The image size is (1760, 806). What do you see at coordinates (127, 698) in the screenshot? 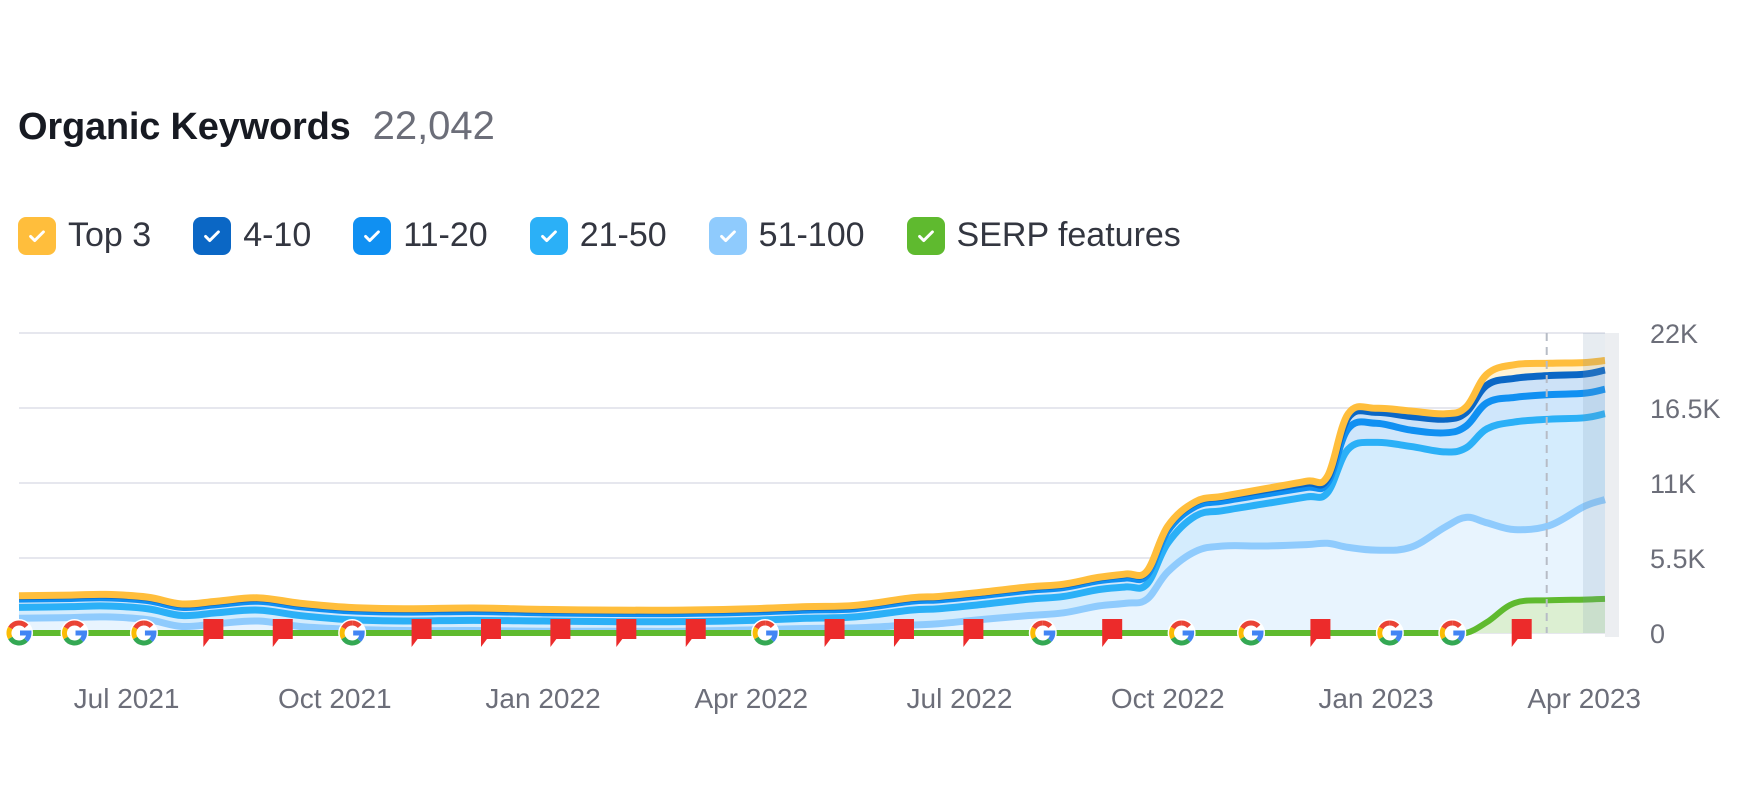
I see `x-tick-label: Jul 2021` at bounding box center [127, 698].